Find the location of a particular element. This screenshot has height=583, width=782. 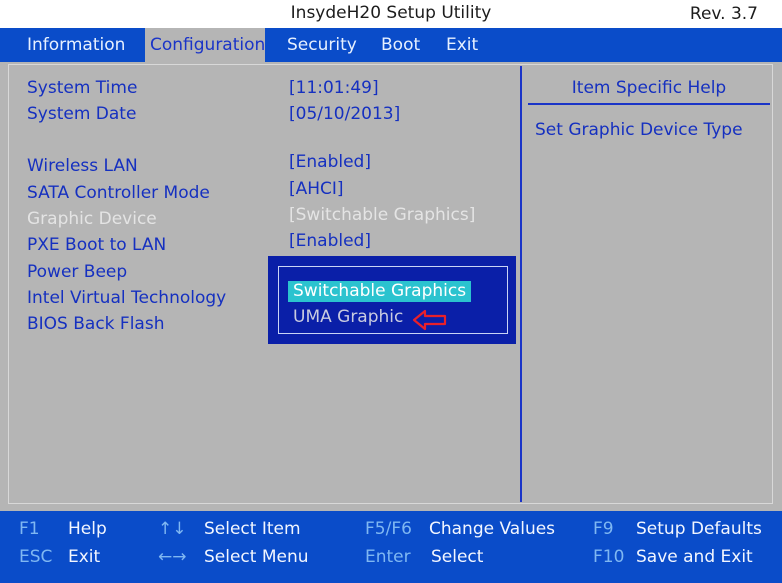

footer-key-enter: Enter is located at coordinates (388, 557).